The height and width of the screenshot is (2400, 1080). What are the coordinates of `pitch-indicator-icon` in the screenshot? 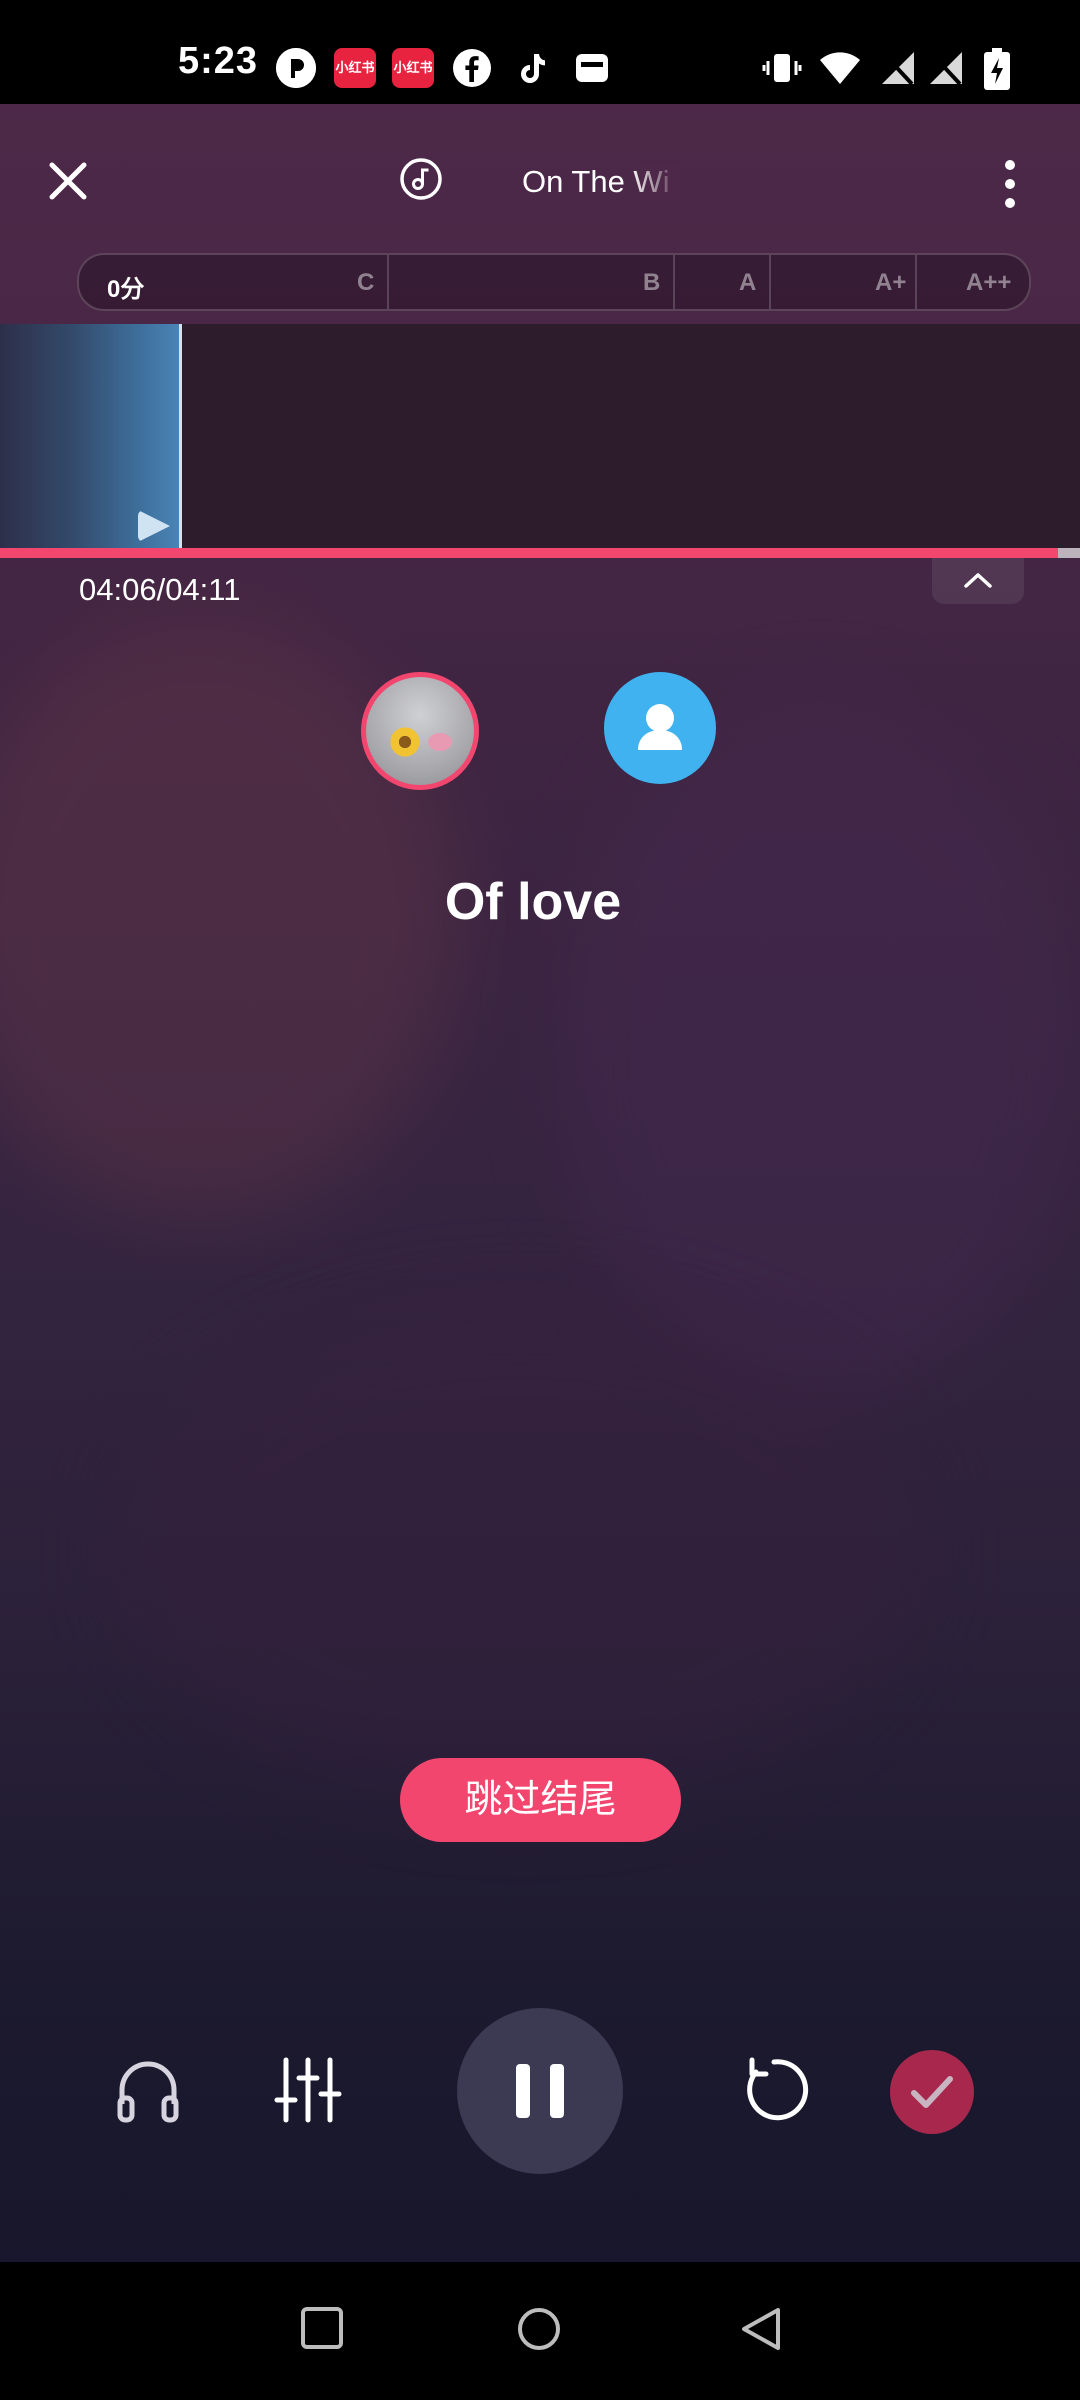 It's located at (154, 526).